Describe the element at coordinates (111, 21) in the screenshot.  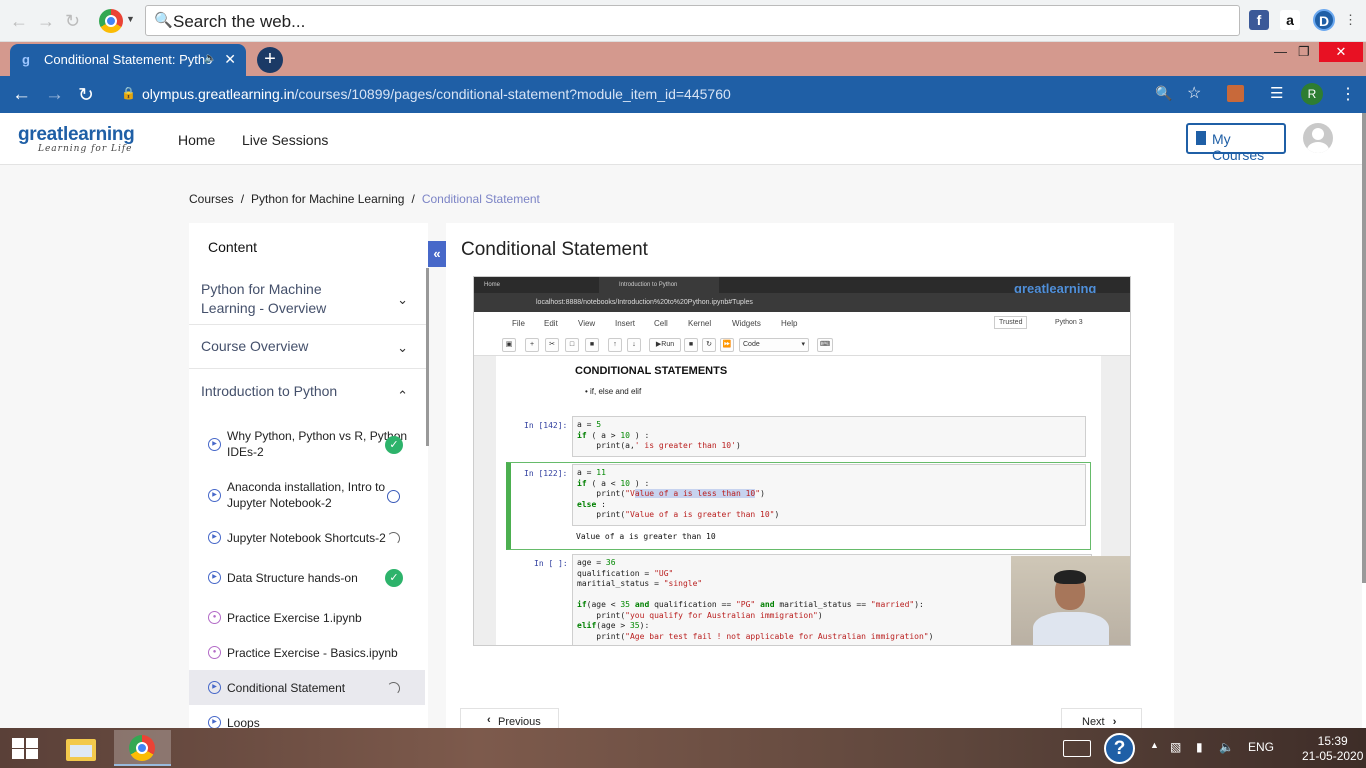
I see `chrome-logo-icon` at that location.